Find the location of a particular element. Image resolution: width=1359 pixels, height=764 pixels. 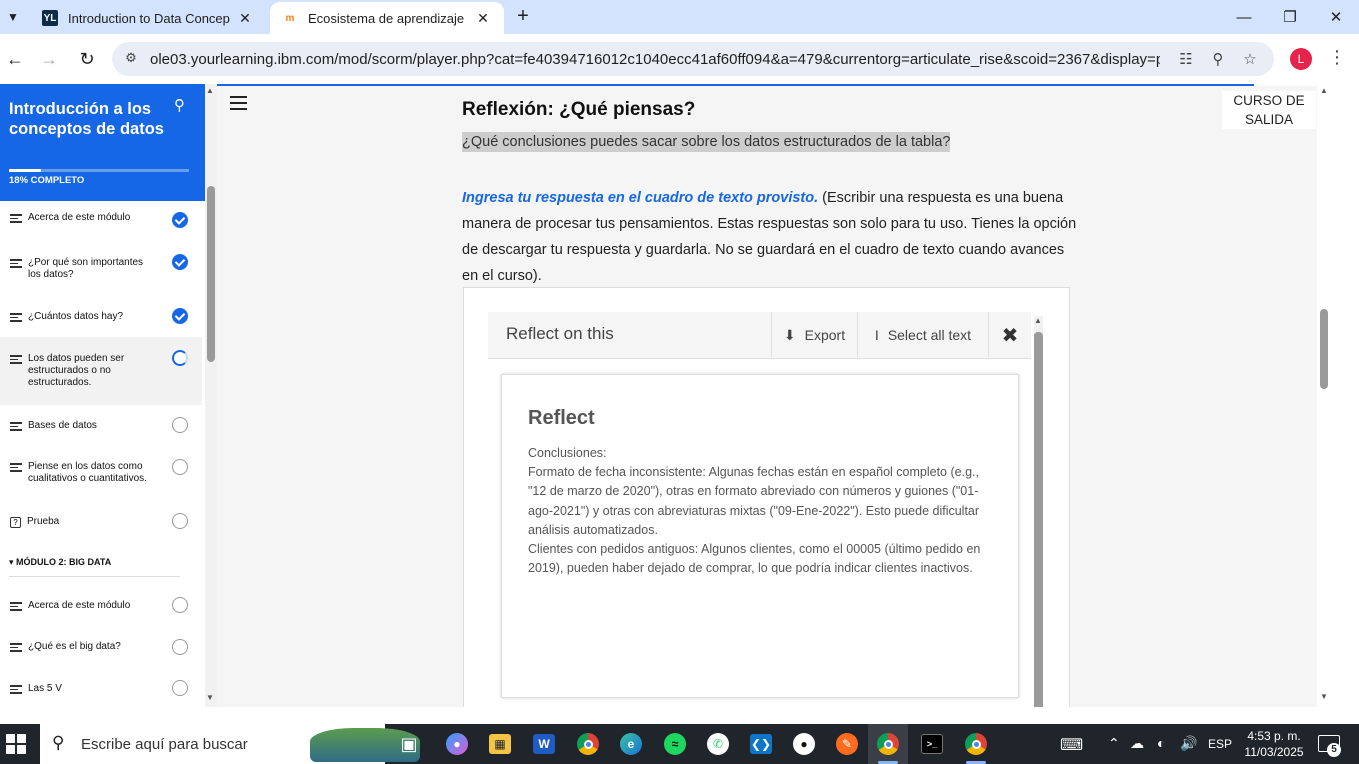

divider is located at coordinates (94, 576).